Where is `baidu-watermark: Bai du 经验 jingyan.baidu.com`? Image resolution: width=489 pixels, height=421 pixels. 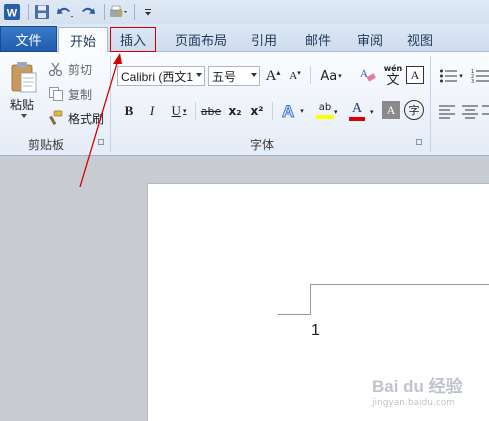
baidu-watermark: Bai du 经验 jingyan.baidu.com is located at coordinates (427, 392).